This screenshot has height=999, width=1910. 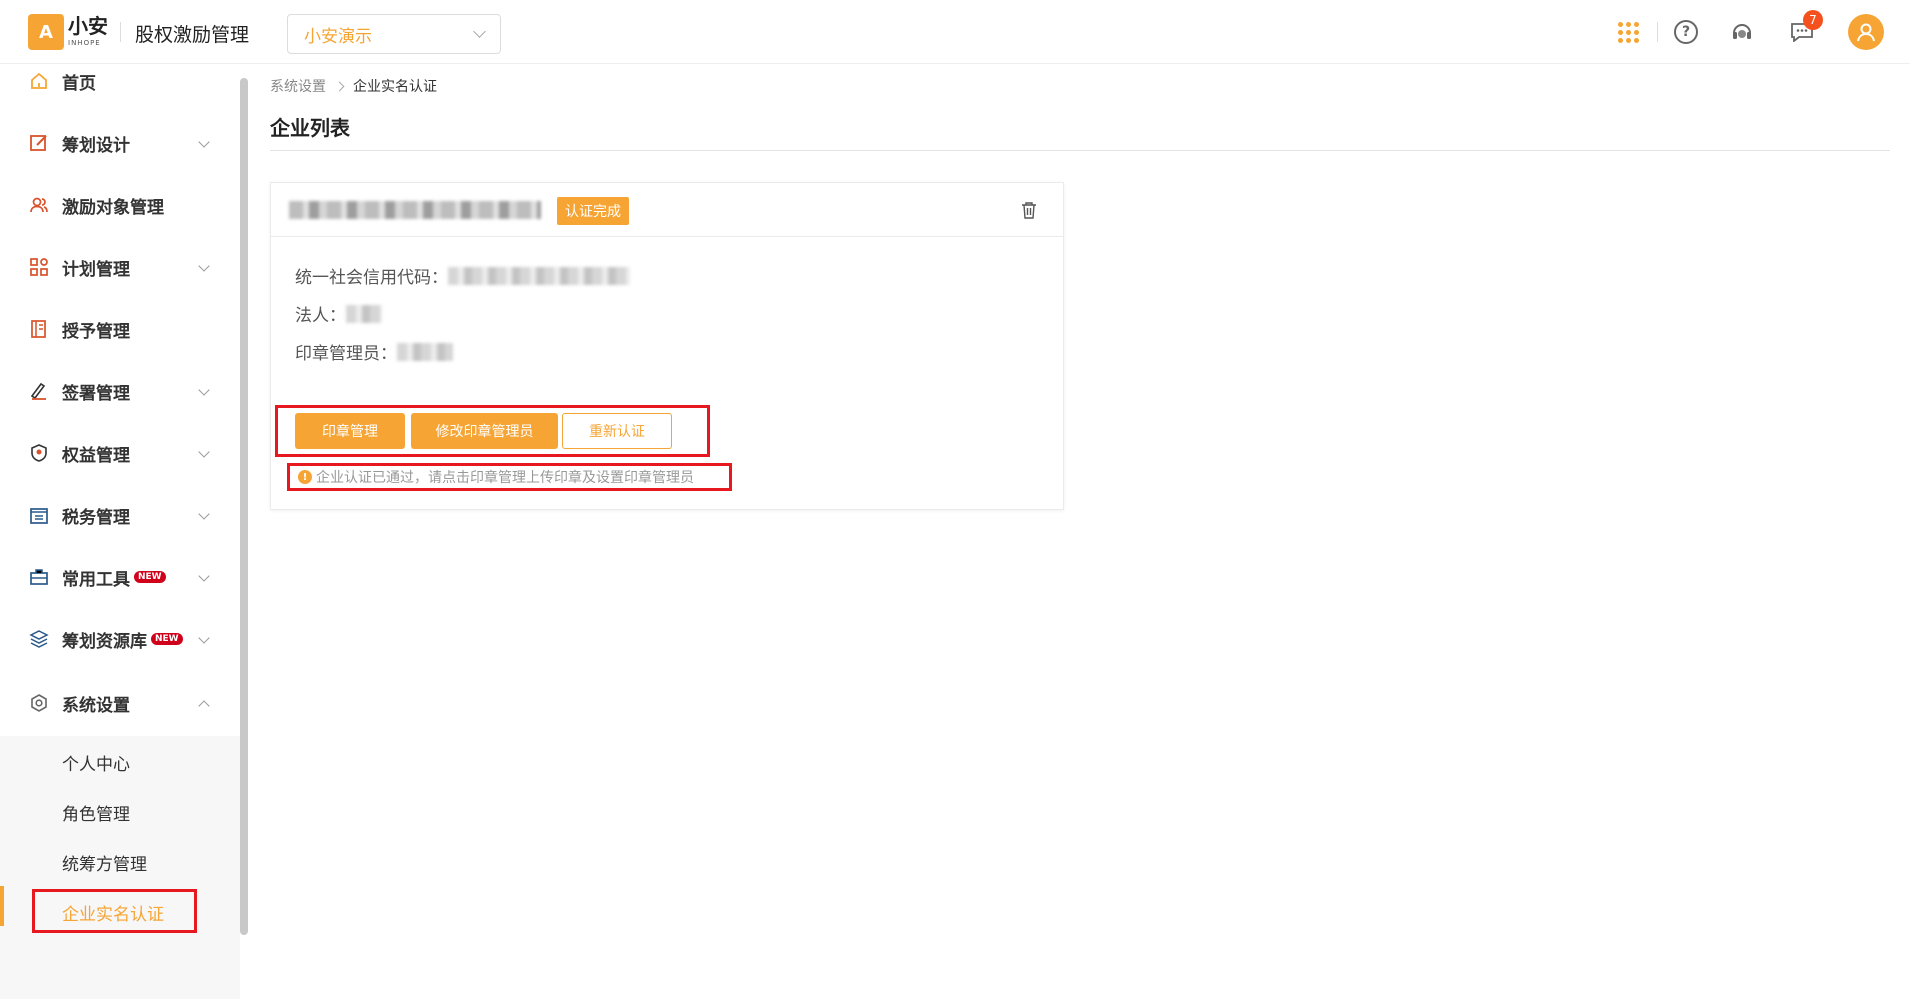 What do you see at coordinates (298, 86) in the screenshot?
I see `breadcrumb-parent: 系统设置` at bounding box center [298, 86].